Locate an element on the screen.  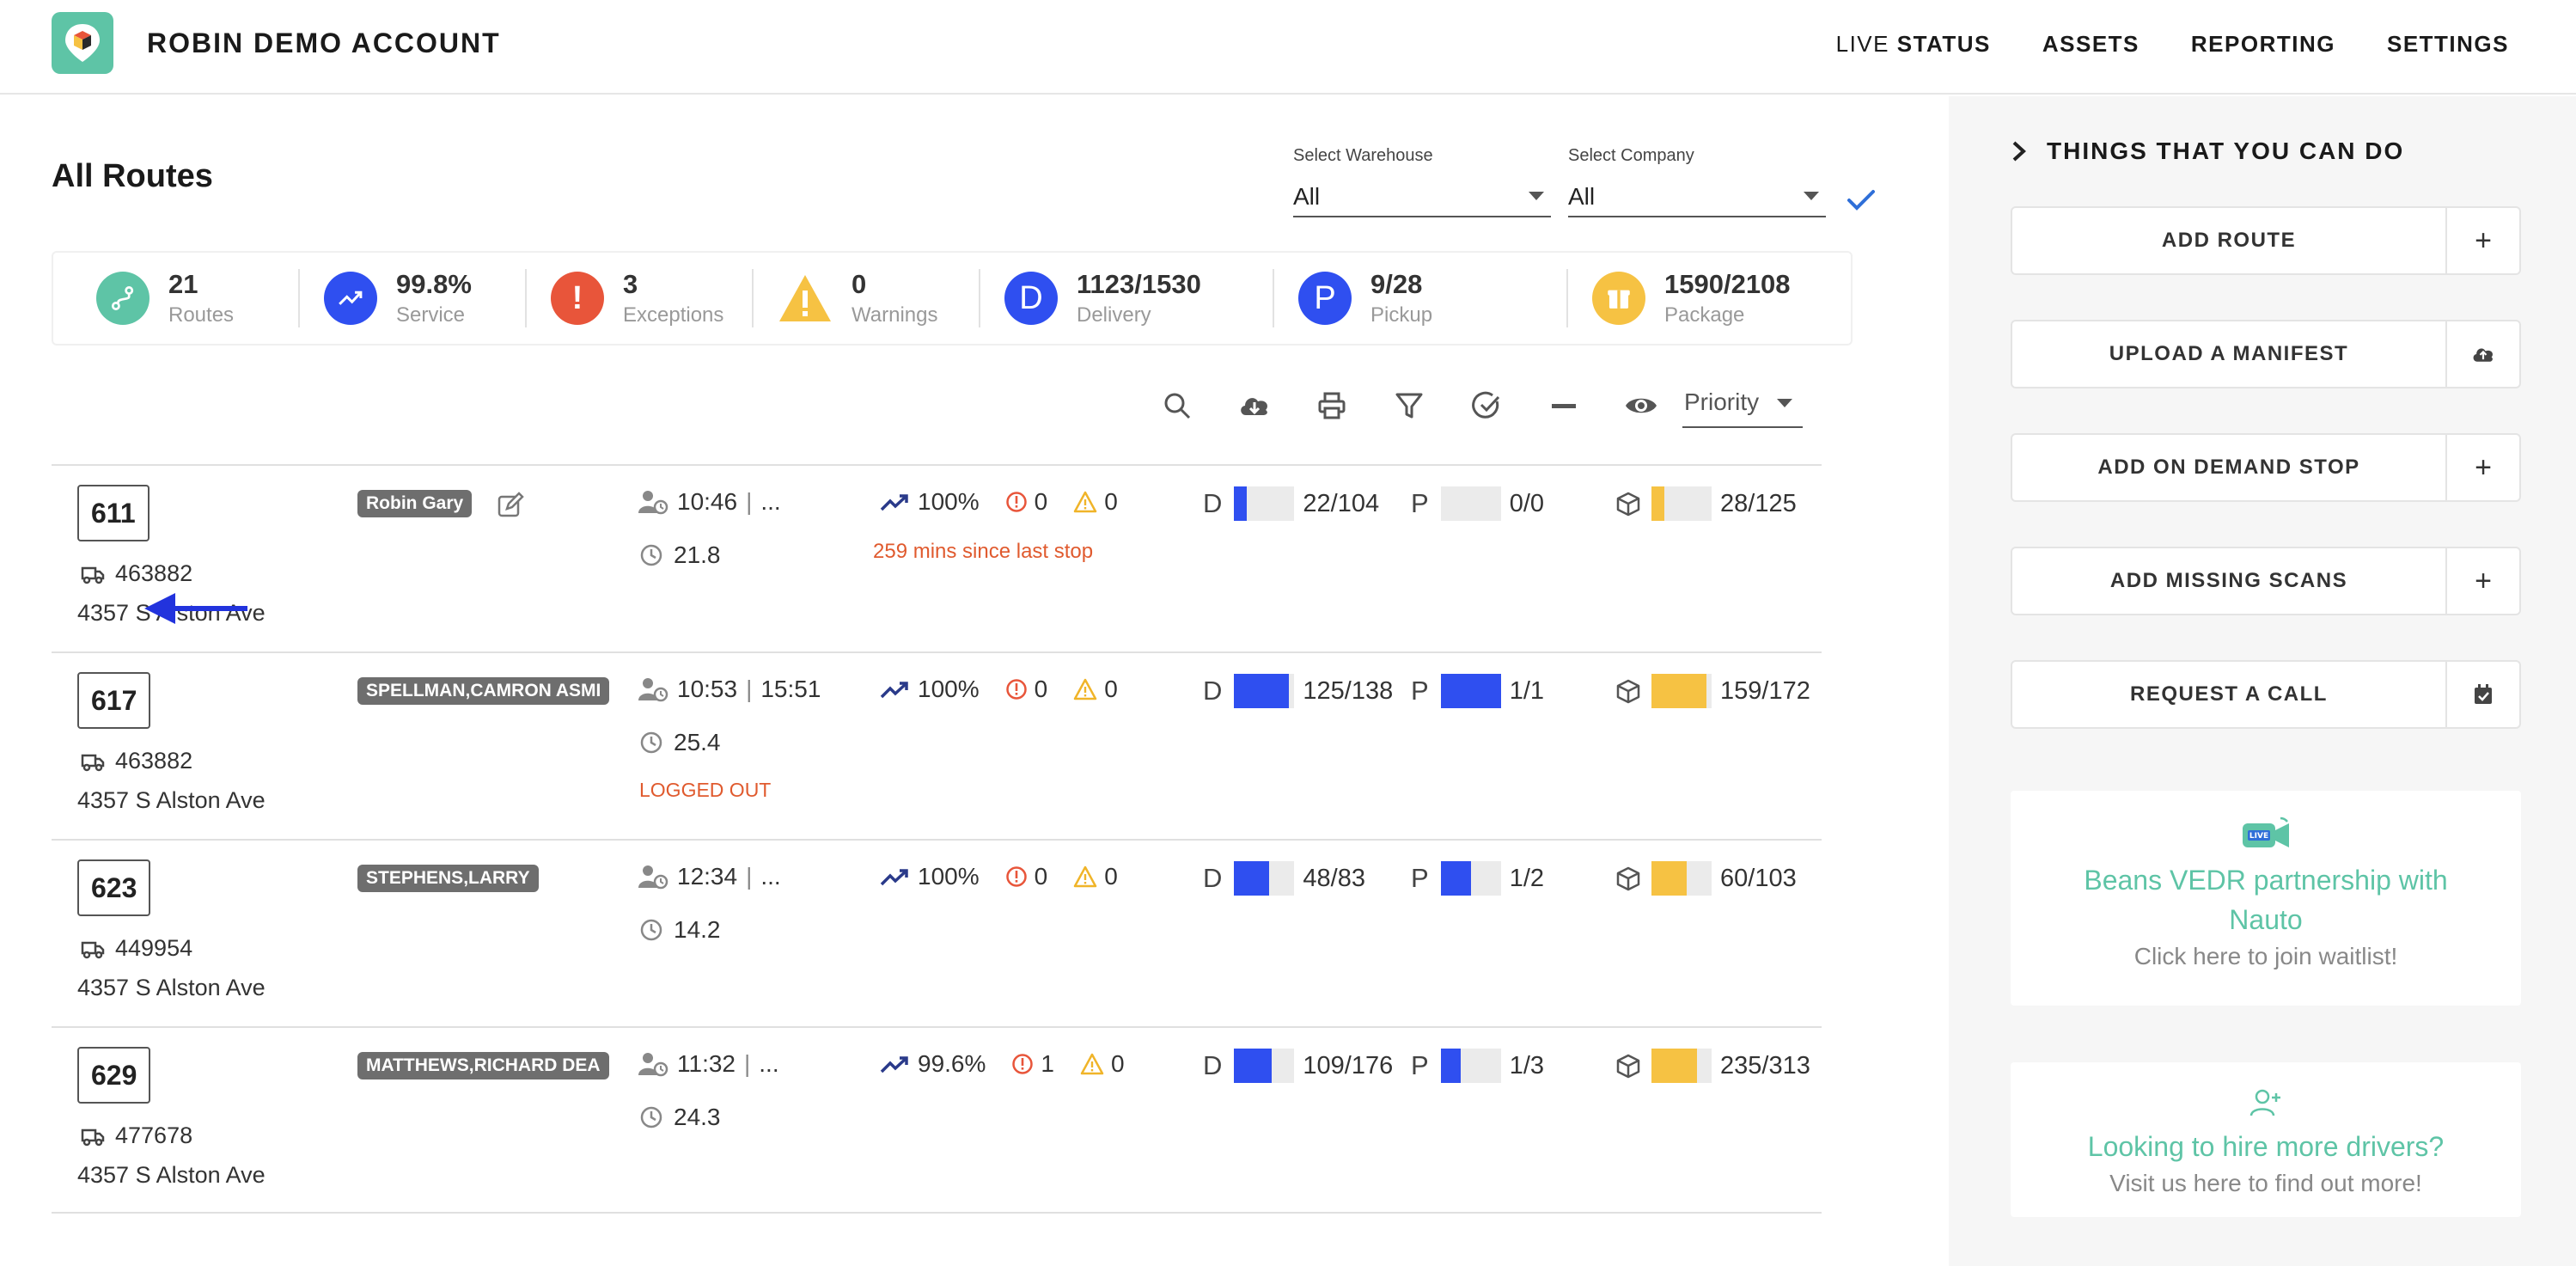
action-label: ADD ROUTE is located at coordinates (2229, 240).